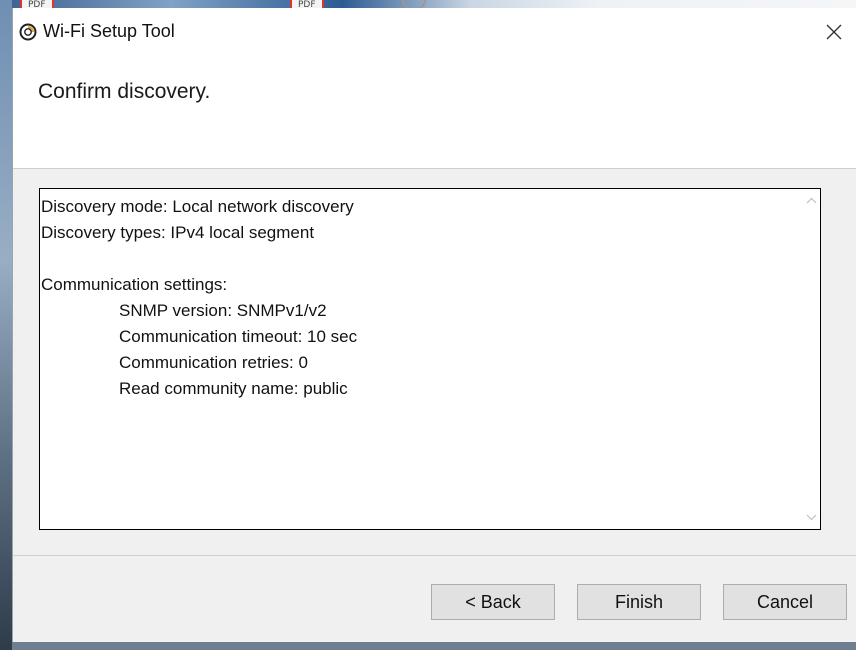  Describe the element at coordinates (639, 602) in the screenshot. I see `finish-button: Finish` at that location.